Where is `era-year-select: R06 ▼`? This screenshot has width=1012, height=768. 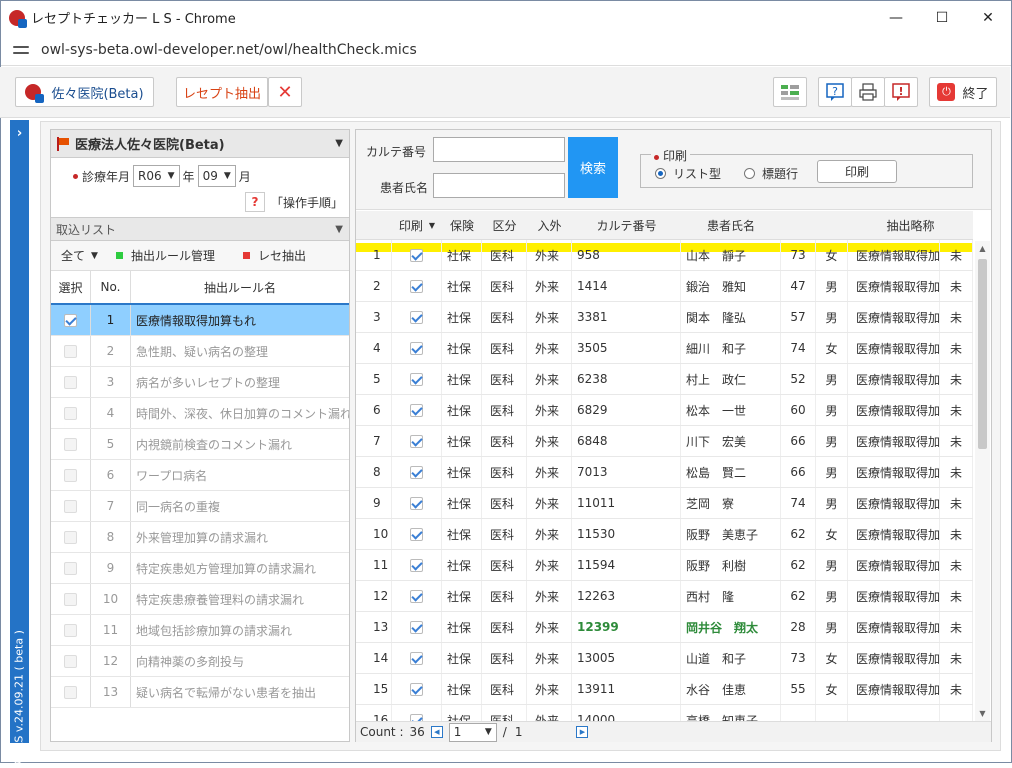
era-year-select: R06 ▼ is located at coordinates (156, 176).